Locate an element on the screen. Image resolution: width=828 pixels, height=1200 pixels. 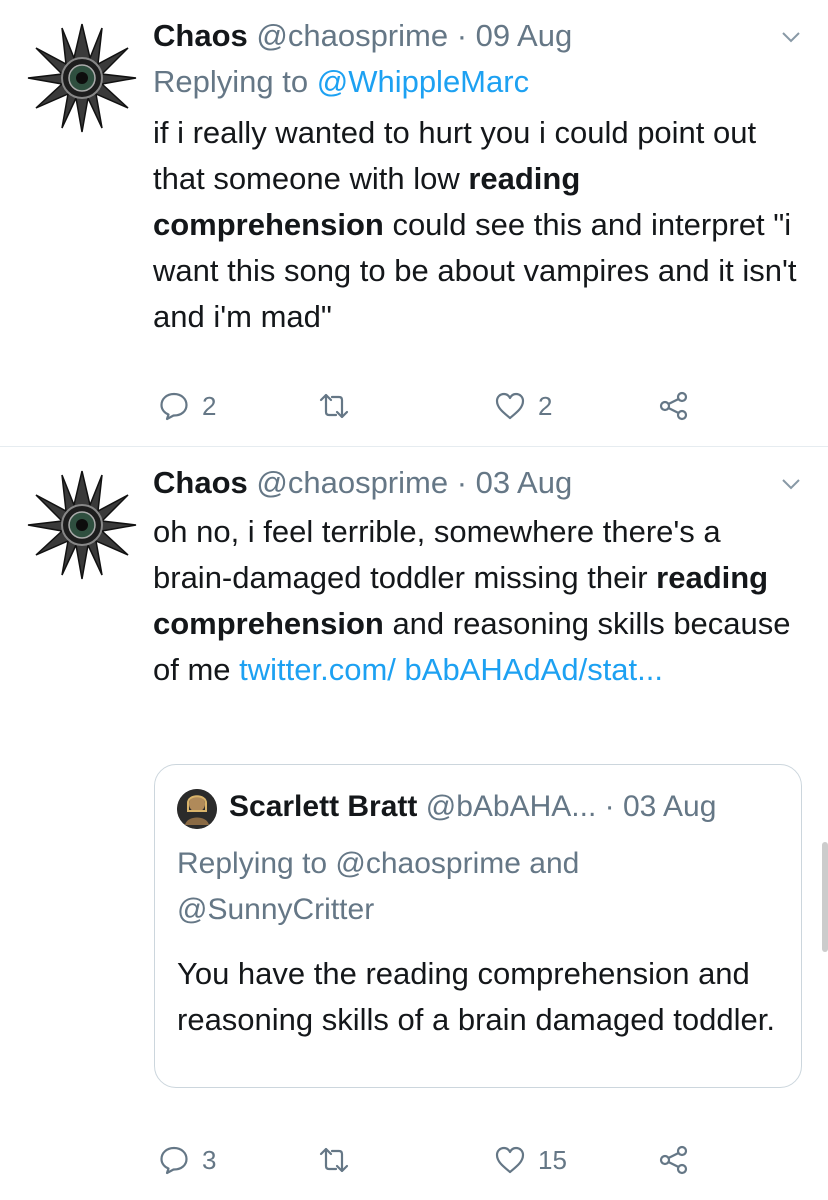
replying-prefix: Replying to is located at coordinates (235, 81).